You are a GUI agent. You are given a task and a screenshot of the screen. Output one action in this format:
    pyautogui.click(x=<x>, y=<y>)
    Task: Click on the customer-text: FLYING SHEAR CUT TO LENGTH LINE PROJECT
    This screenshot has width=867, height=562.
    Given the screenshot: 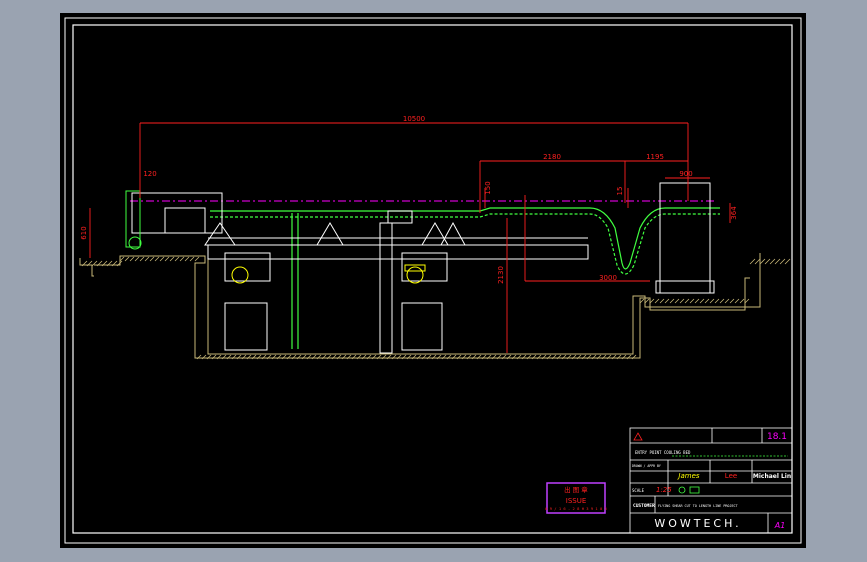 What is the action you would take?
    pyautogui.click(x=698, y=506)
    